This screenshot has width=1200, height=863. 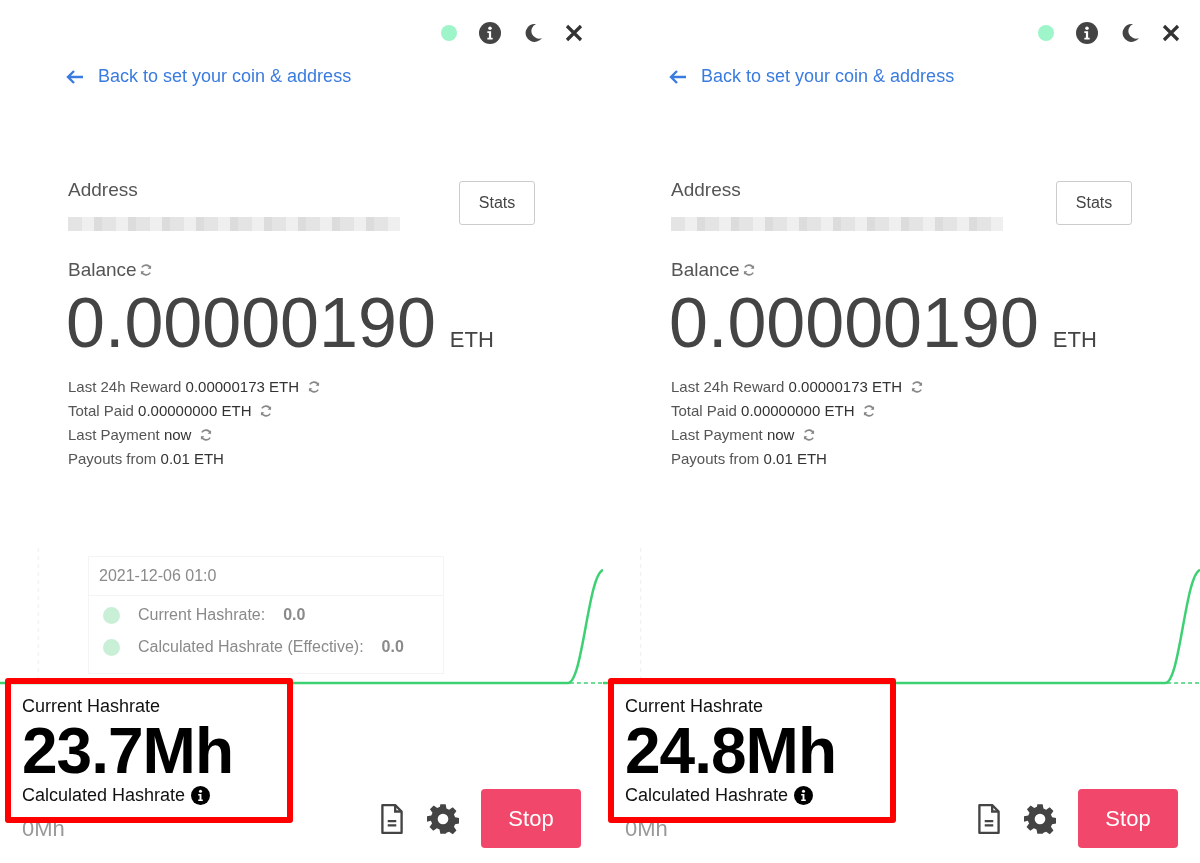 What do you see at coordinates (730, 751) in the screenshot?
I see `current-hashrate-value: 24.8Mh` at bounding box center [730, 751].